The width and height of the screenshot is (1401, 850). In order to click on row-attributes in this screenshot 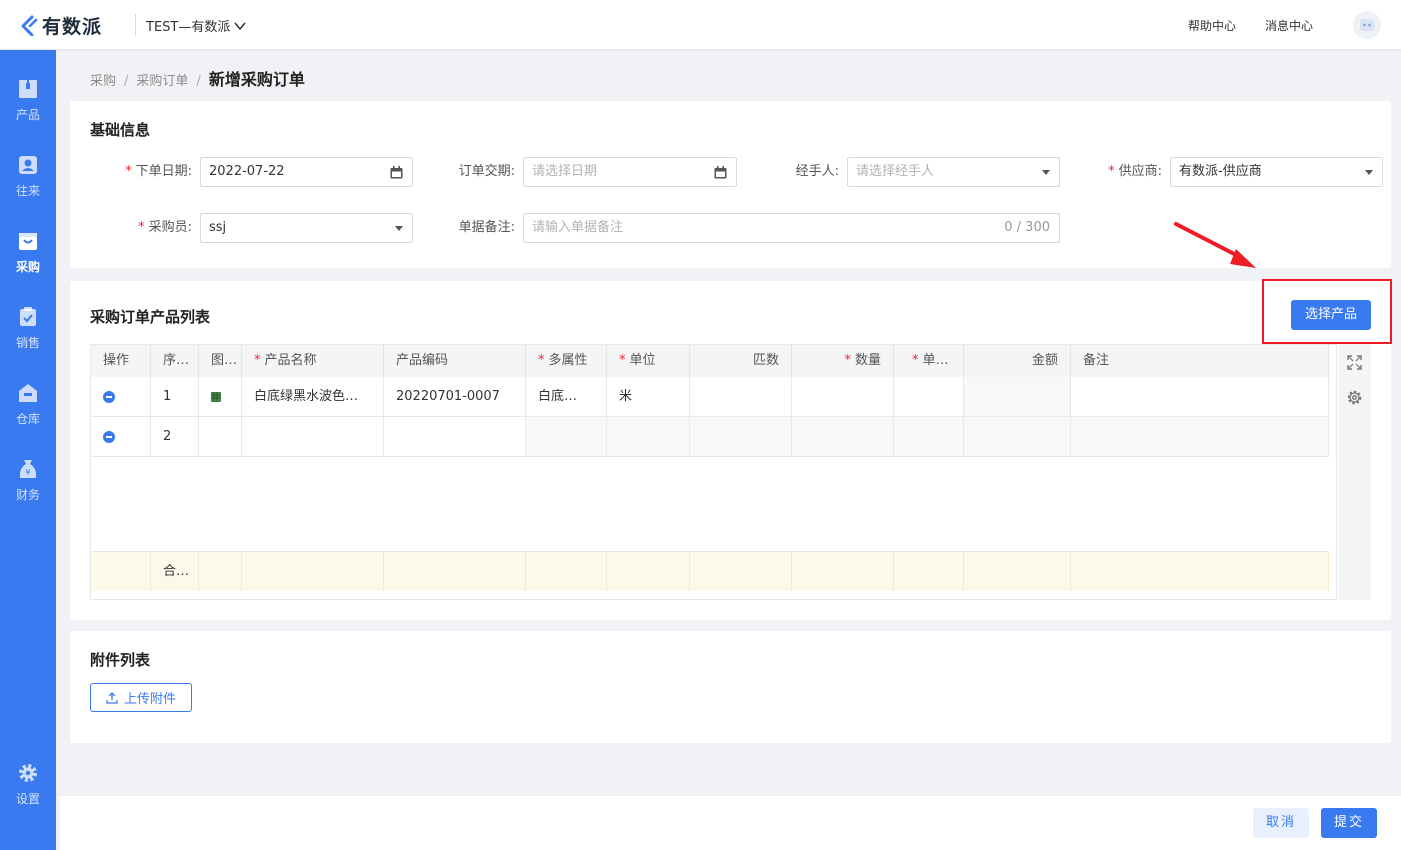, I will do `click(566, 436)`.